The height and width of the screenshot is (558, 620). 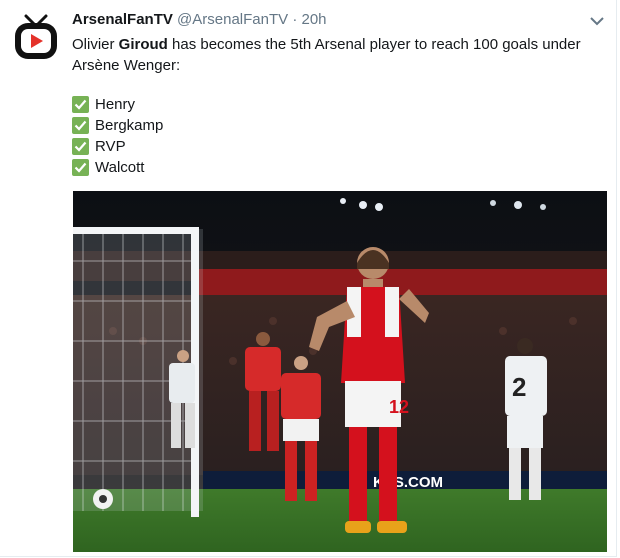 What do you see at coordinates (143, 44) in the screenshot?
I see `text-bold: Giroud` at bounding box center [143, 44].